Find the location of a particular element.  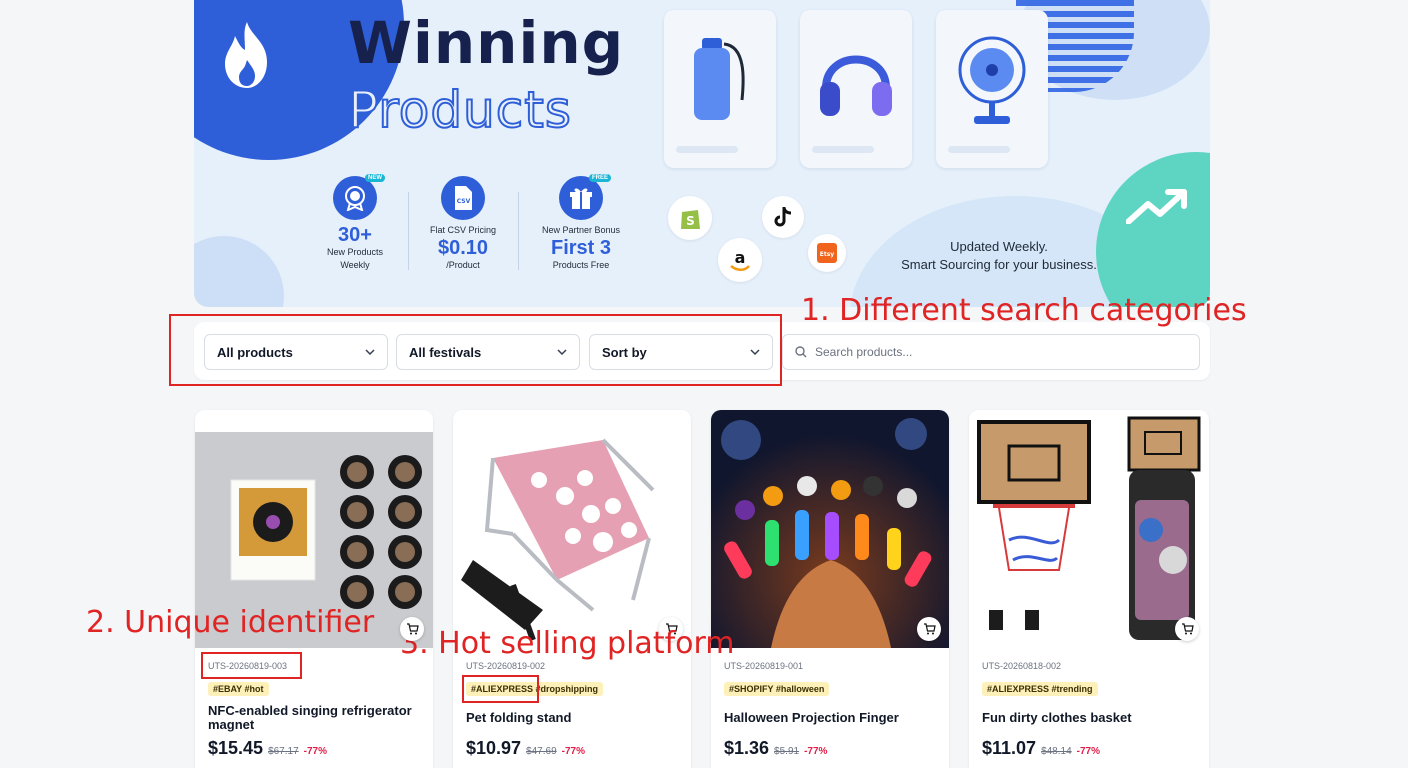

fan-icon is located at coordinates (992, 80).